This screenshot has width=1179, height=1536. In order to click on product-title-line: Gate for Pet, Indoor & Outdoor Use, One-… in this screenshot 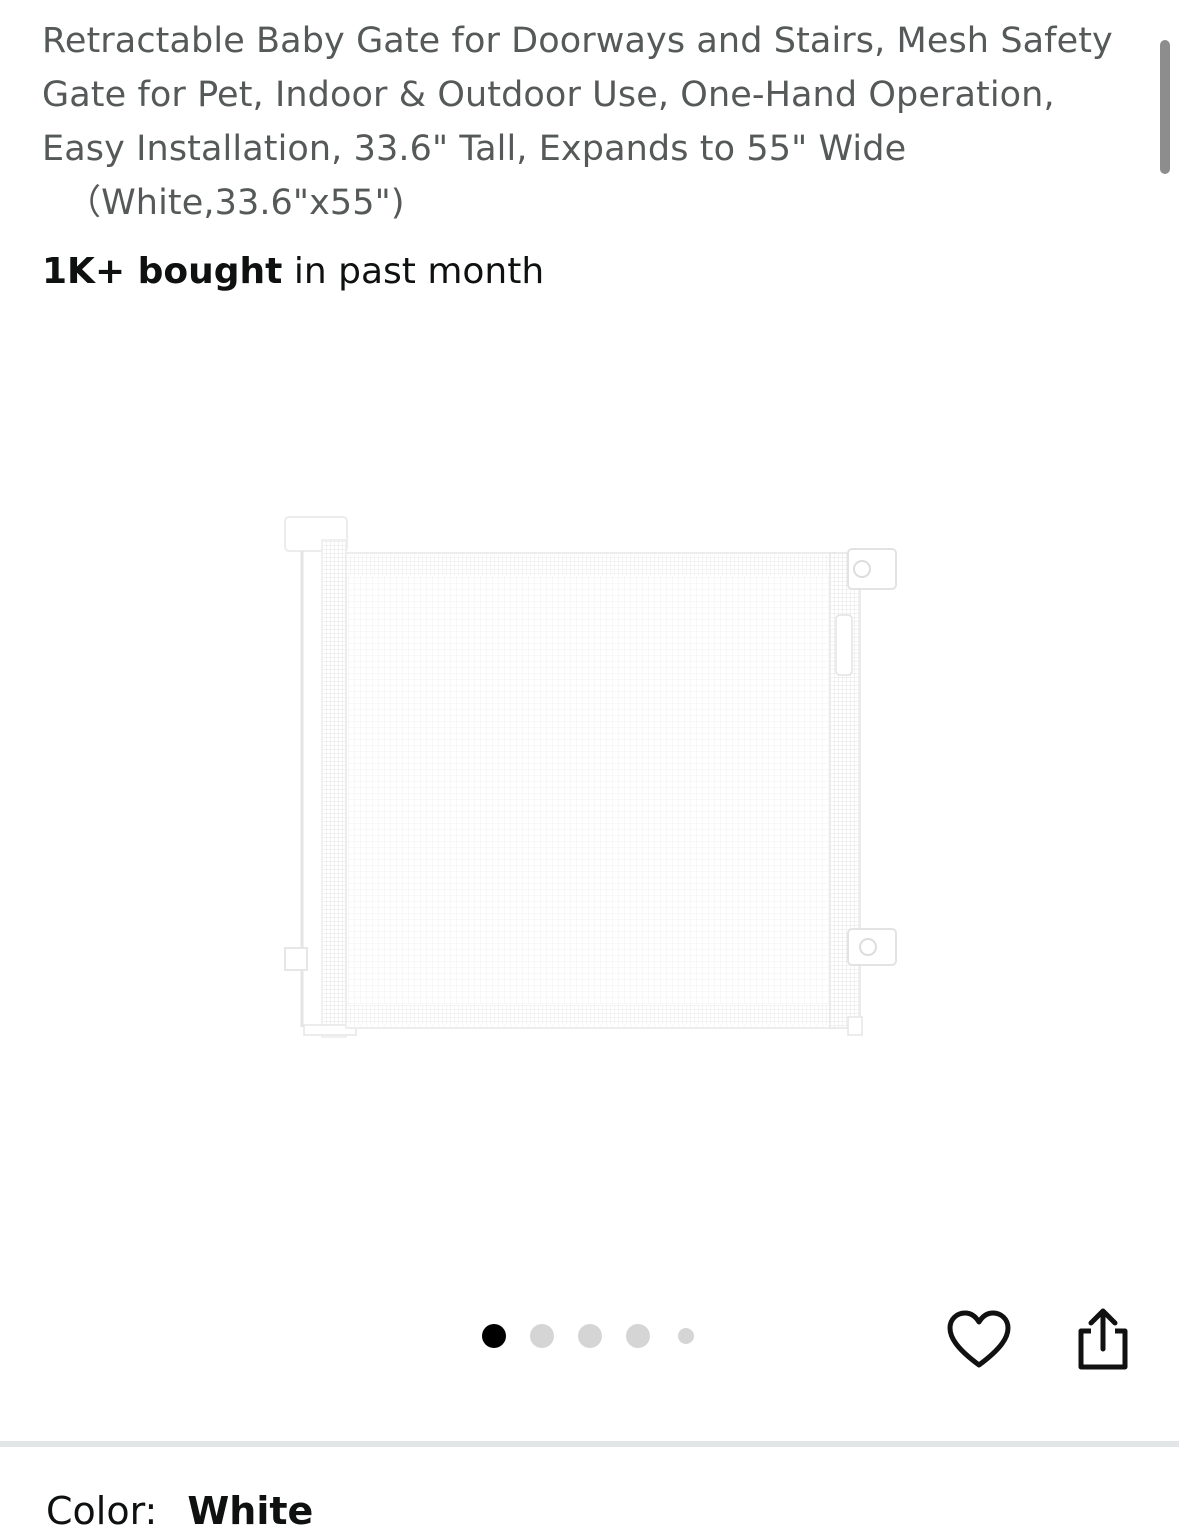, I will do `click(548, 95)`.